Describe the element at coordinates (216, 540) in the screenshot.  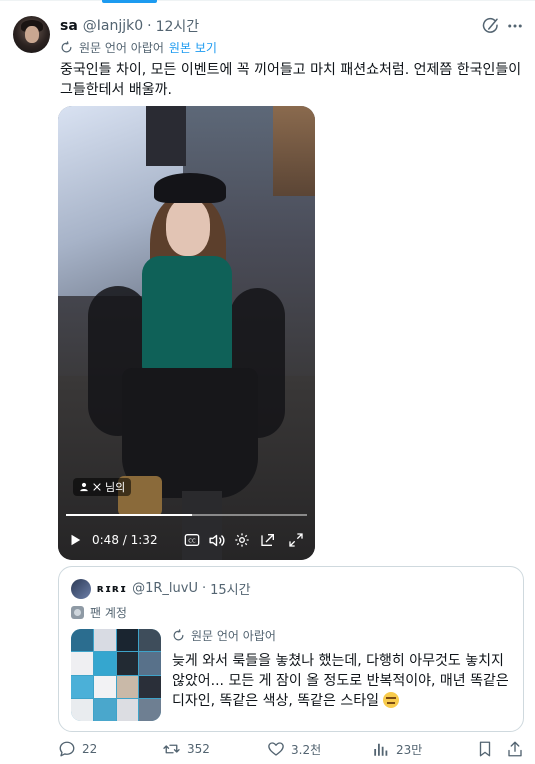
I see `volume-icon` at that location.